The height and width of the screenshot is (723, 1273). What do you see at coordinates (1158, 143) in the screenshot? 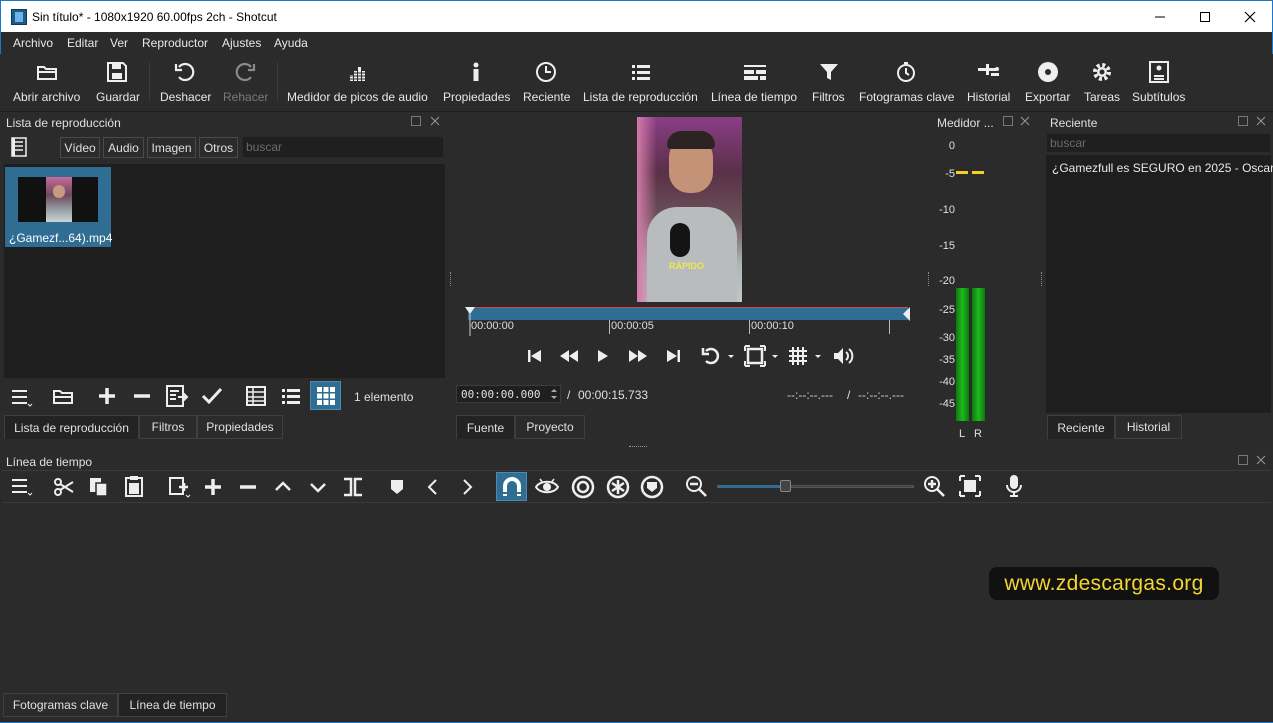
I see `recent-search-input: buscar` at bounding box center [1158, 143].